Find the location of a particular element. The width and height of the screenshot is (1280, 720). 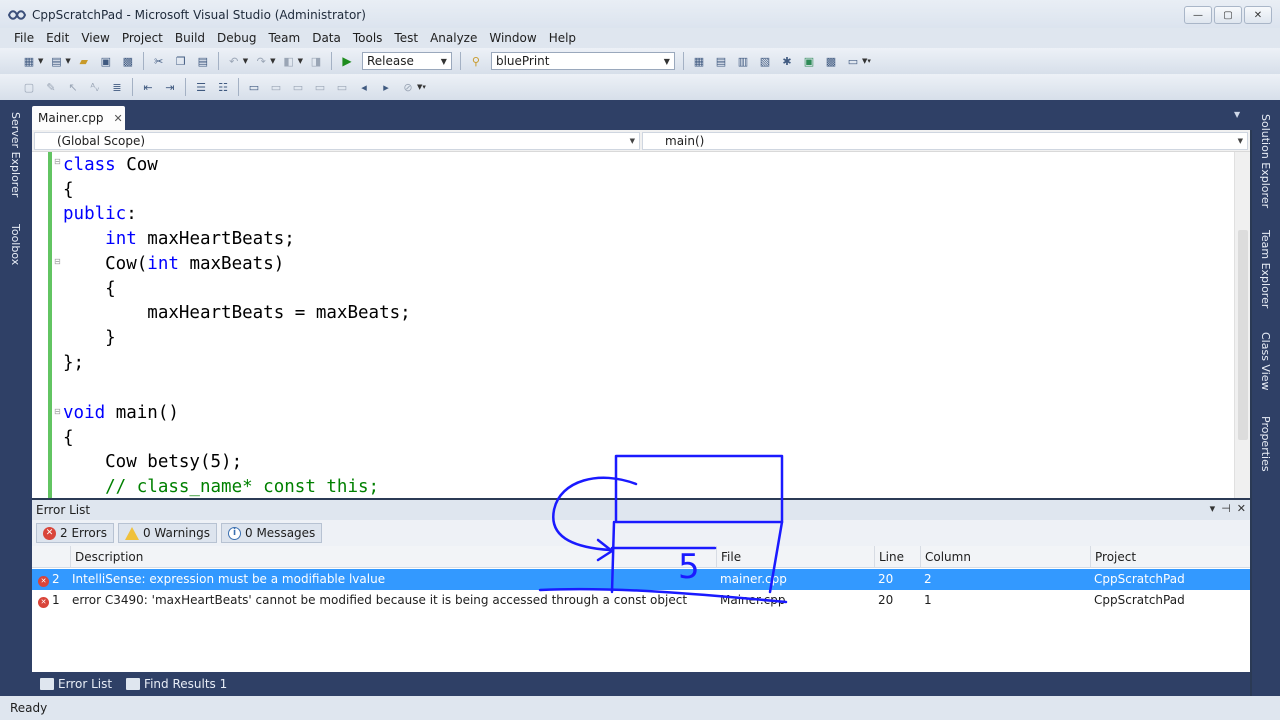

editor-vertical-scrollbar is located at coordinates (1242, 325).